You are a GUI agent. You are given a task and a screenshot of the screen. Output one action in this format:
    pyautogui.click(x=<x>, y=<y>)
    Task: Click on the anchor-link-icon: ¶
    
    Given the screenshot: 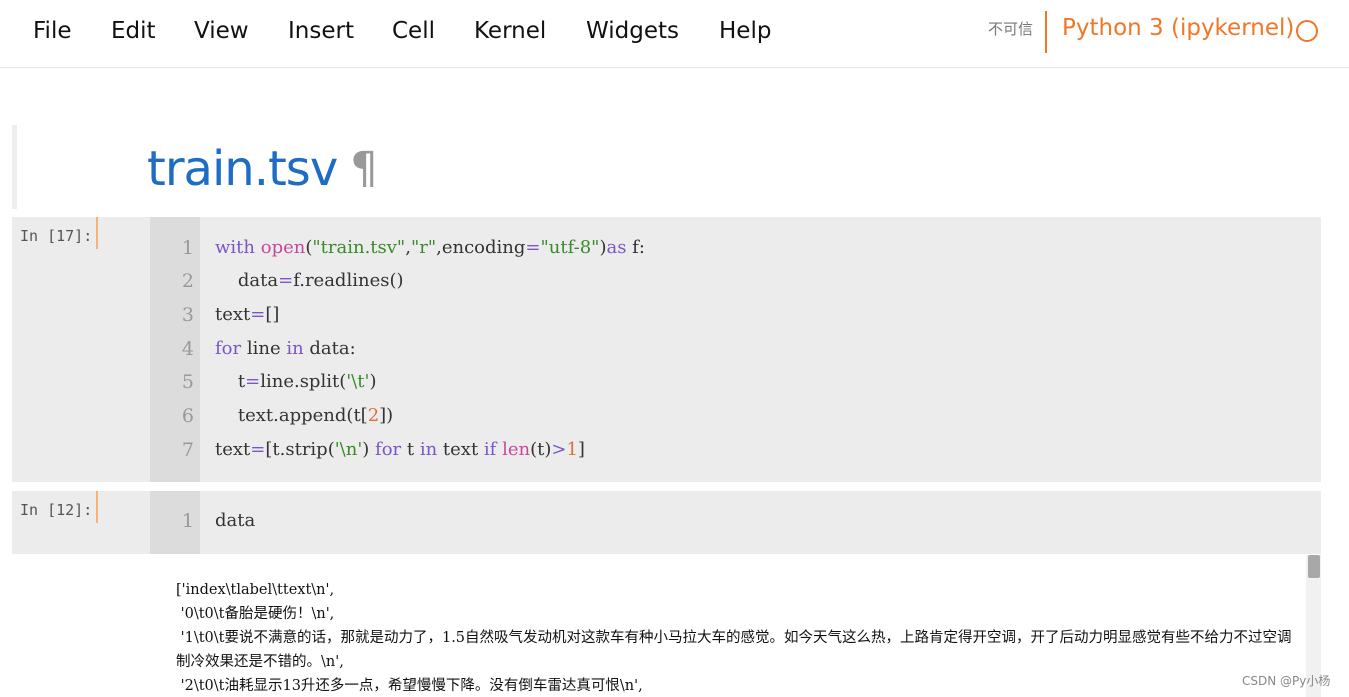 What is the action you would take?
    pyautogui.click(x=364, y=168)
    